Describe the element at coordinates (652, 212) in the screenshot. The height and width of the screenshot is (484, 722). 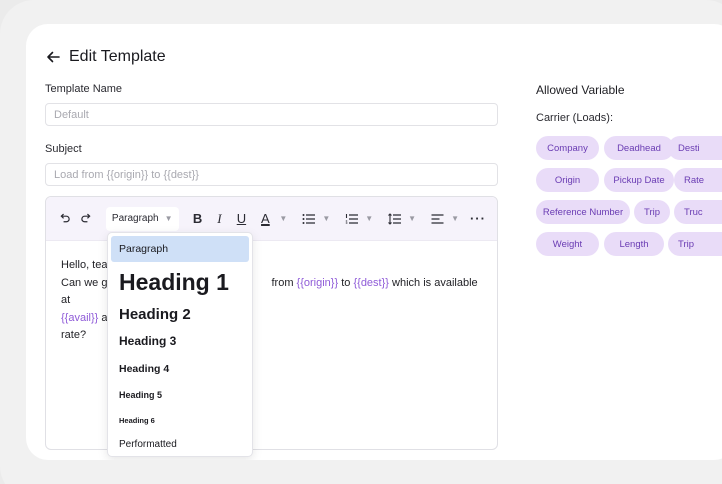
I see `variable-chip-trip: Trip` at that location.